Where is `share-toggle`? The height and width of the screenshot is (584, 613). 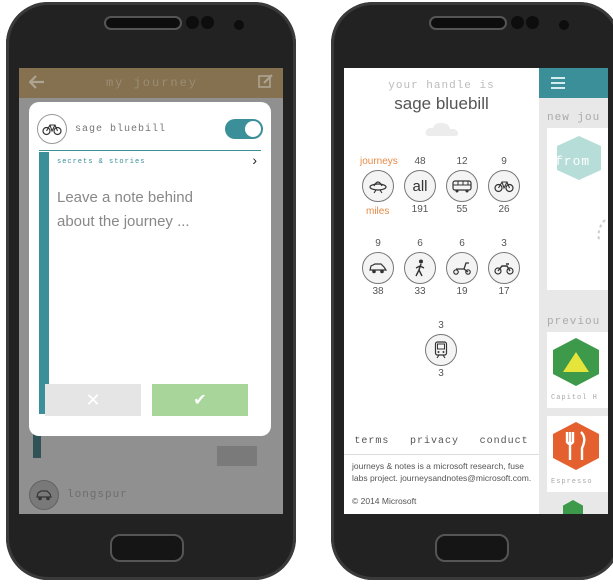 share-toggle is located at coordinates (244, 129).